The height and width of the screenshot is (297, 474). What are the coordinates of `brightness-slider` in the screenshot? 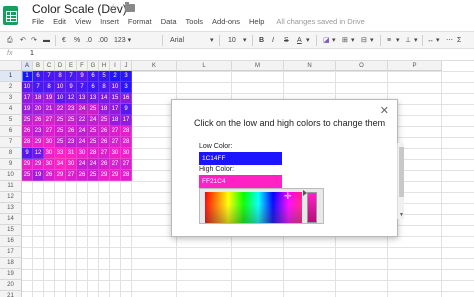 It's located at (312, 207).